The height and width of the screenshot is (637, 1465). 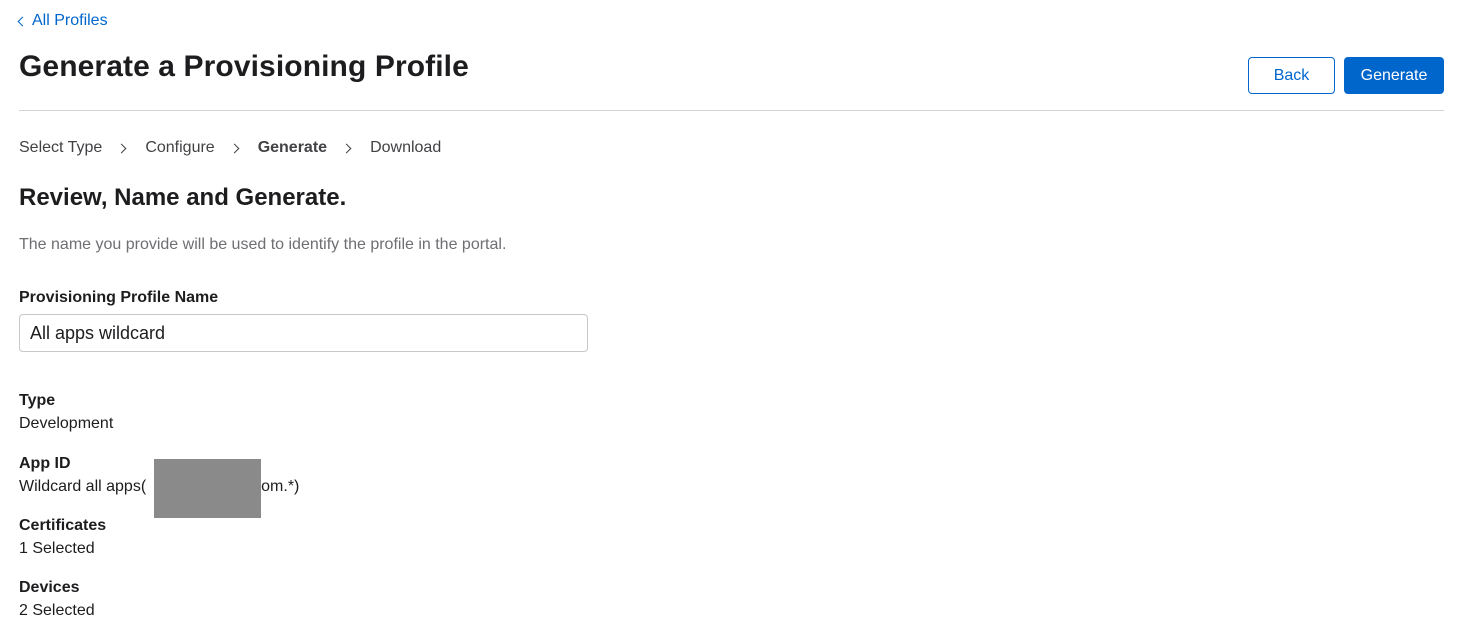 I want to click on all-profiles-link: All Profiles, so click(x=62, y=21).